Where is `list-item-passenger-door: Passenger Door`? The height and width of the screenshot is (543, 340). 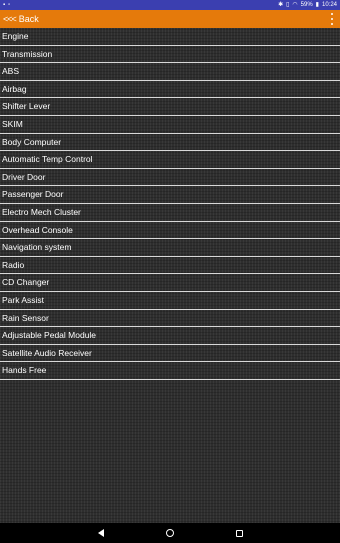
list-item-passenger-door: Passenger Door is located at coordinates (170, 195).